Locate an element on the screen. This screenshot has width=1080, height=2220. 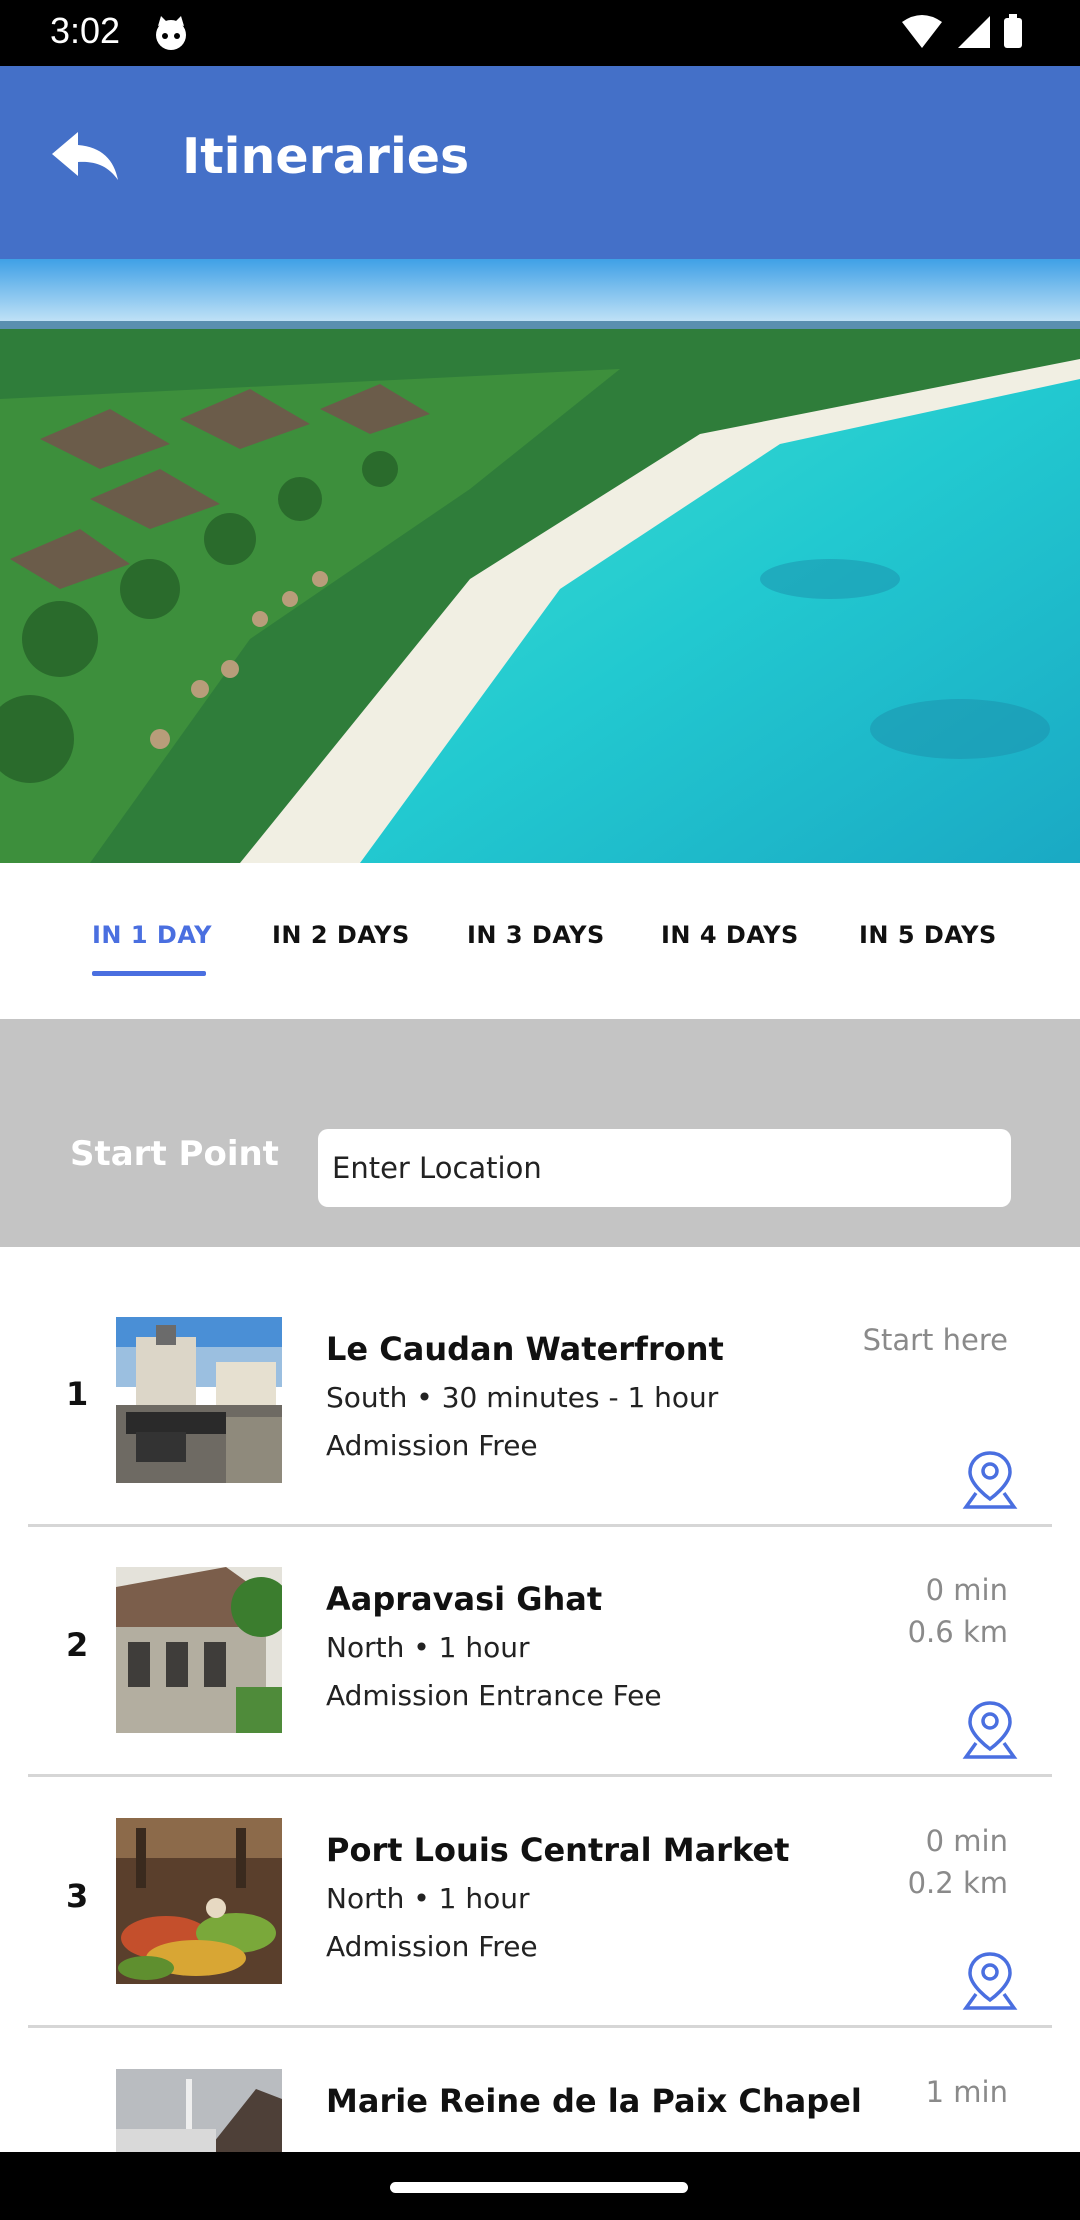
item-number: 3 is located at coordinates (77, 1896).